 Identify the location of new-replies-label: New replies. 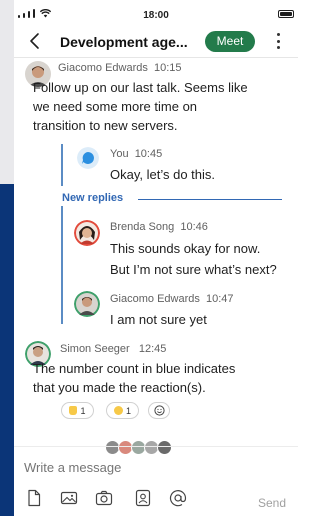
(93, 198).